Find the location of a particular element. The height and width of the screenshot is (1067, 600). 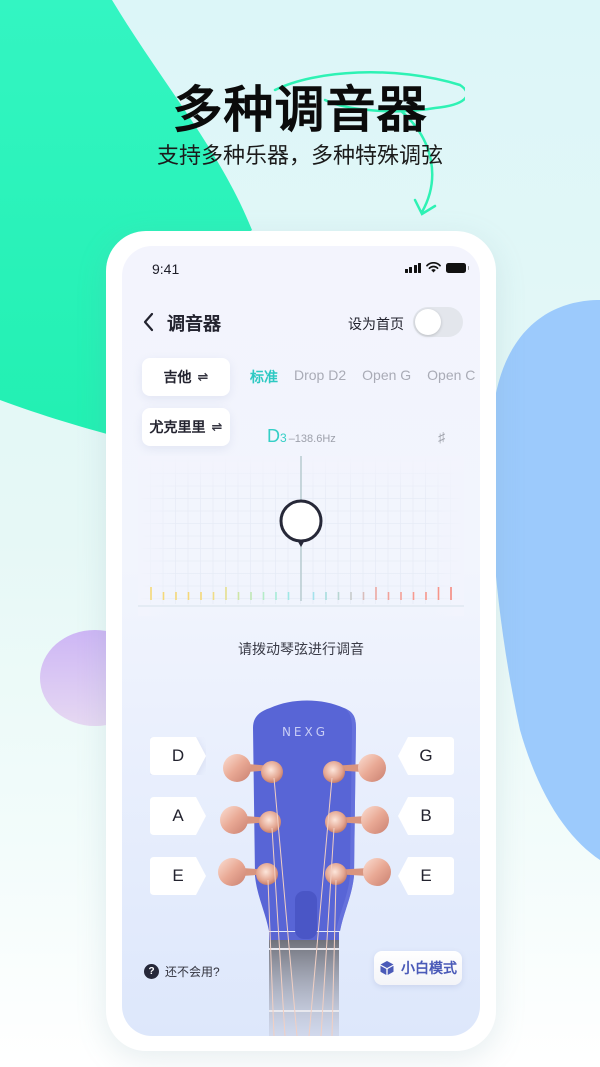

brand-logo: NEXG is located at coordinates (305, 732).